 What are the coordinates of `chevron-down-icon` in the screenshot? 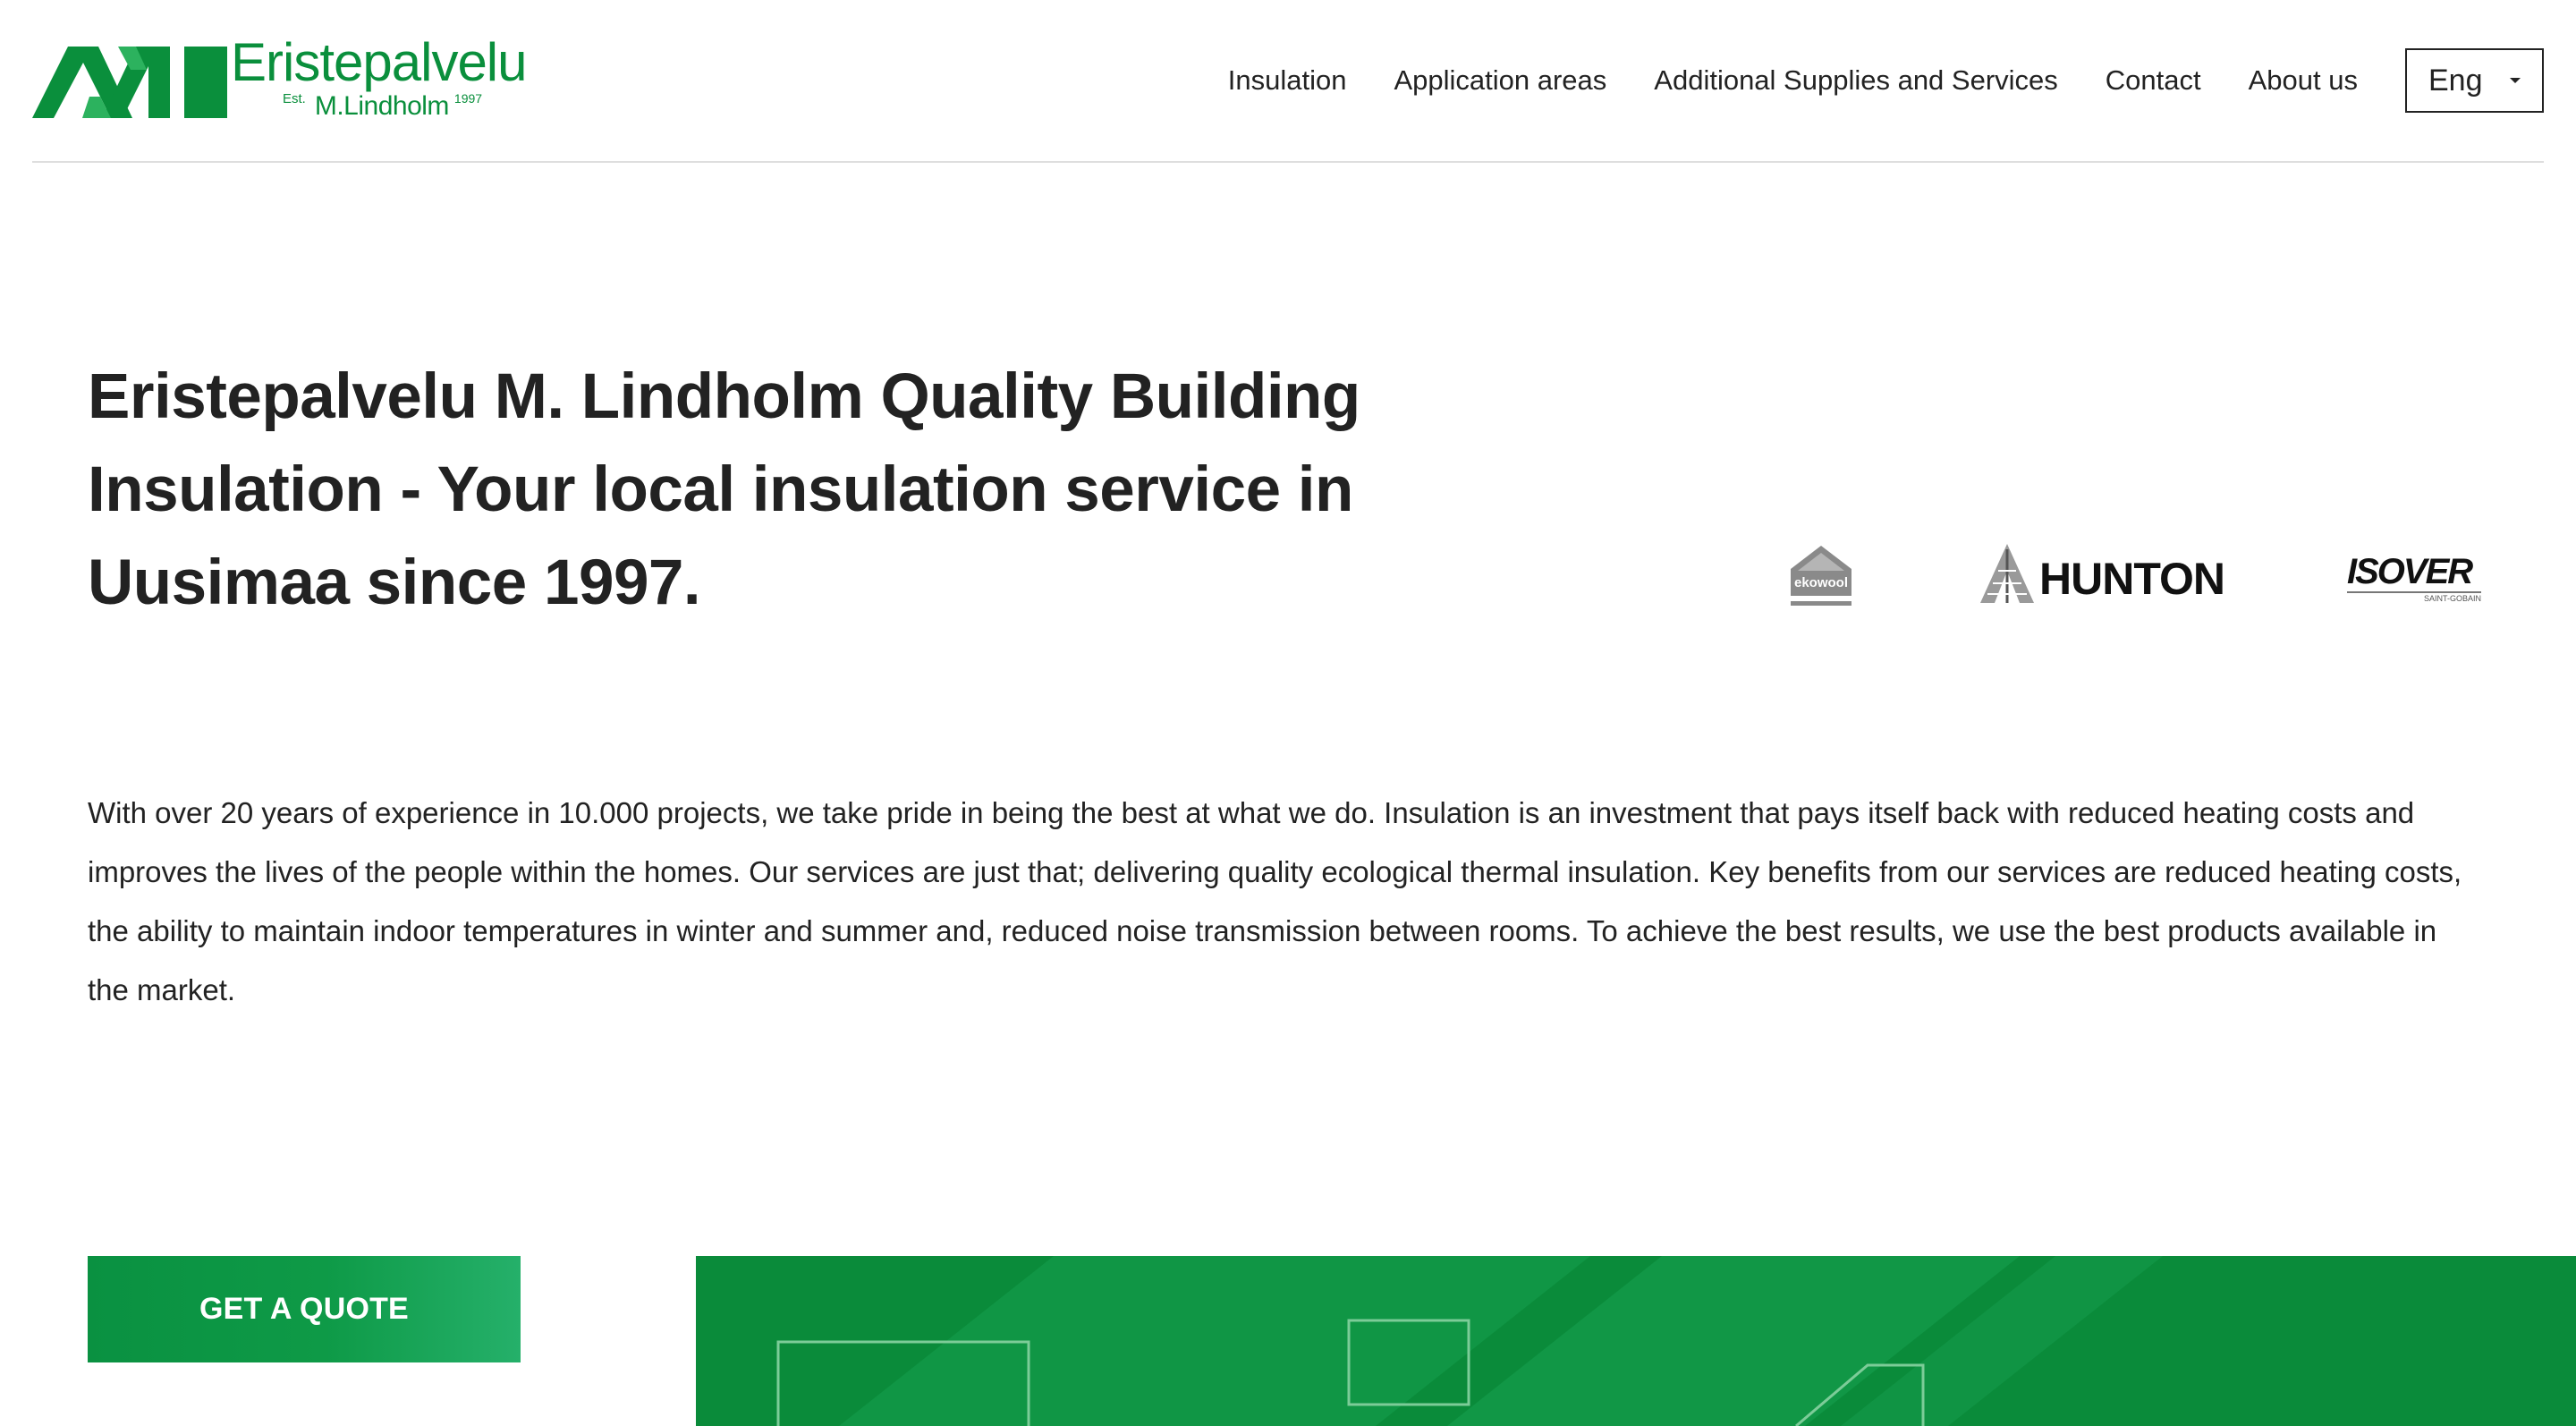 It's located at (2515, 81).